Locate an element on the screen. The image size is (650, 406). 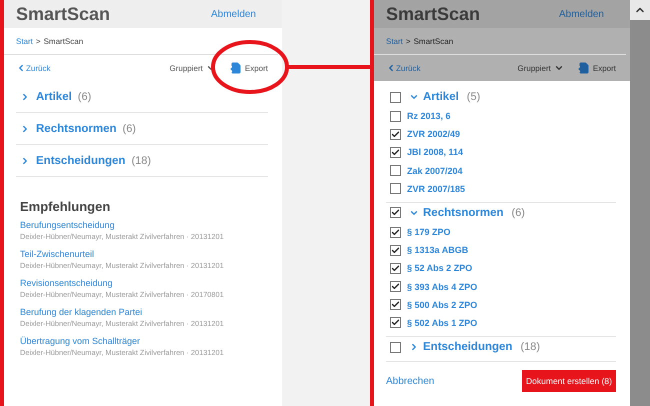
section-heading: Empfehlungen is located at coordinates (66, 206).